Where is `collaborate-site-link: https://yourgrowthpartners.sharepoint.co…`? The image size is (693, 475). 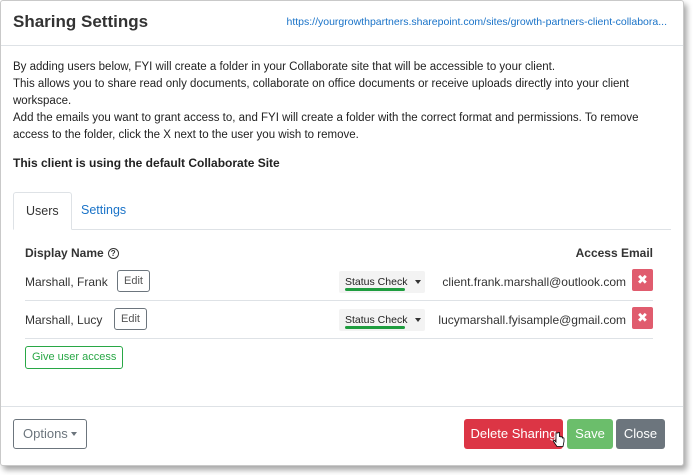 collaborate-site-link: https://yourgrowthpartners.sharepoint.co… is located at coordinates (476, 22).